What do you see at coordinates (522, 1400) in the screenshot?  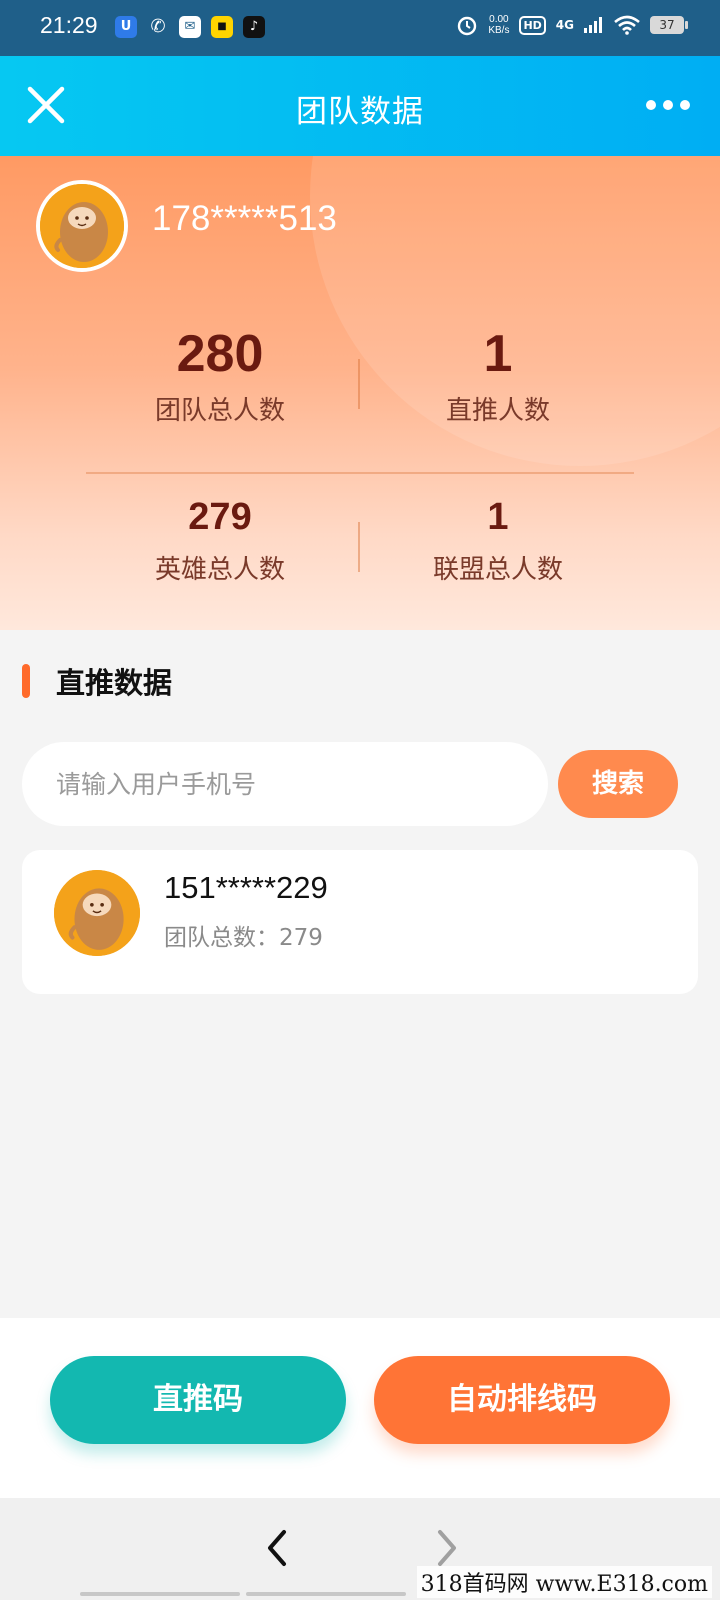 I see `auto-code-button: 自动排线码` at bounding box center [522, 1400].